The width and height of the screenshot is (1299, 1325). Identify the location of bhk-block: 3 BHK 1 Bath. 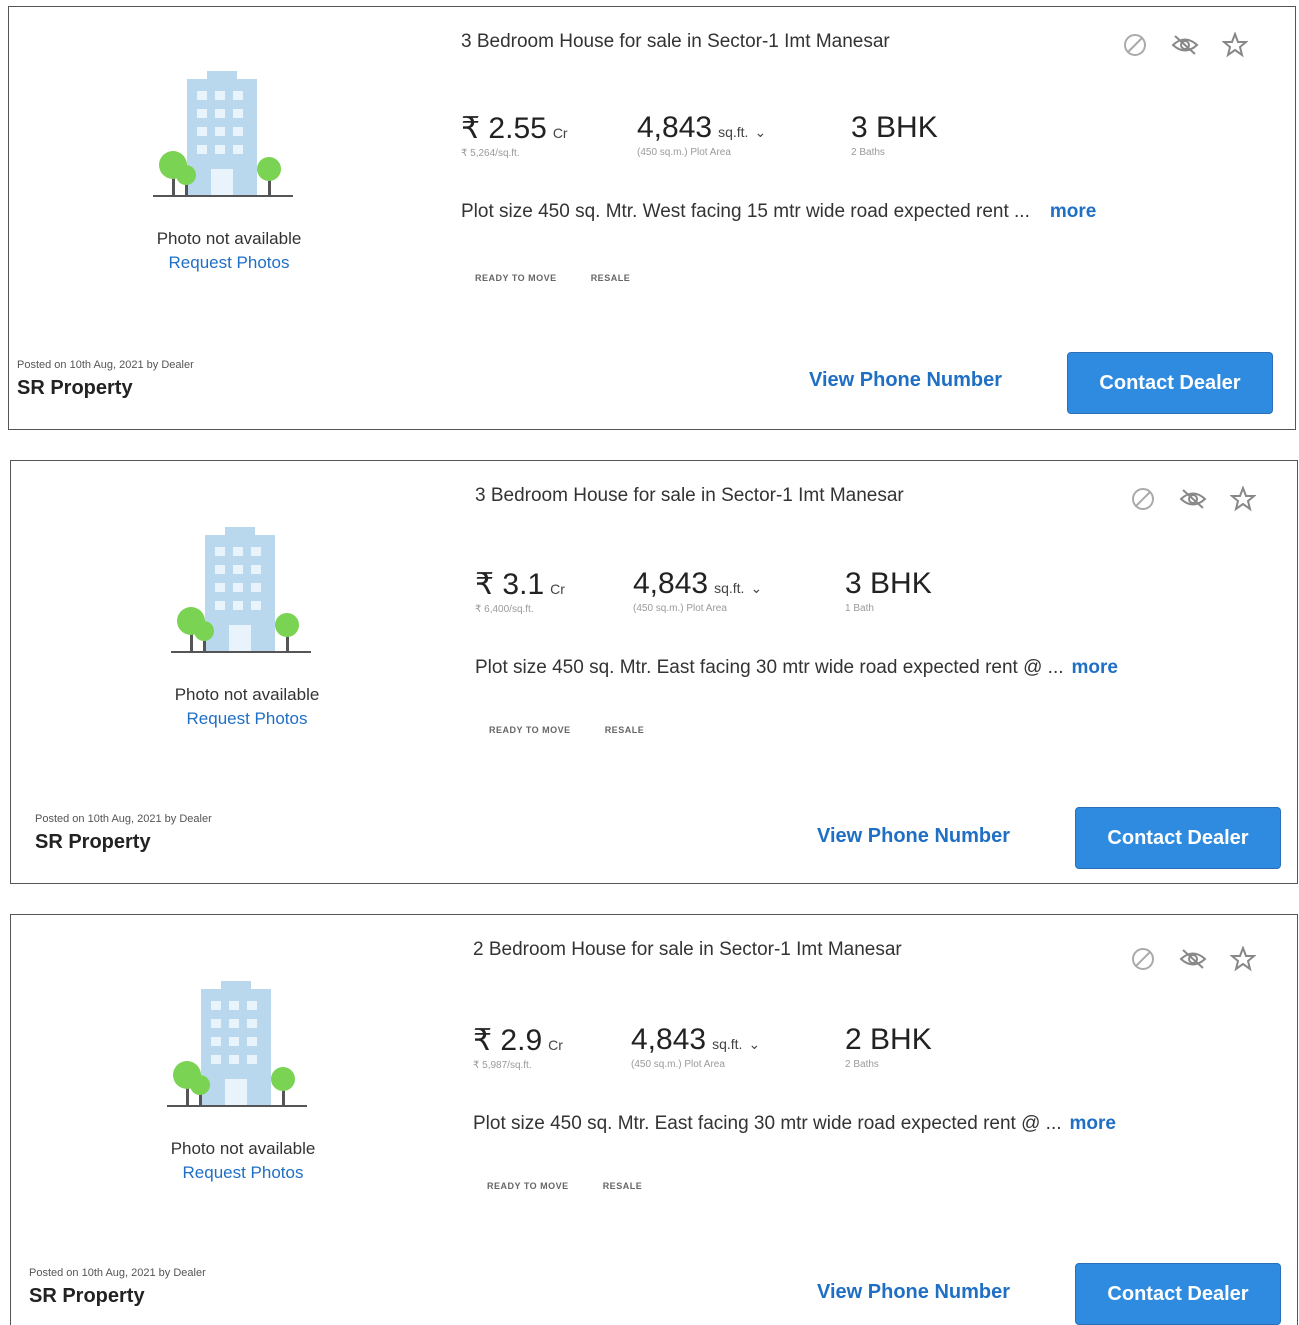
(888, 590).